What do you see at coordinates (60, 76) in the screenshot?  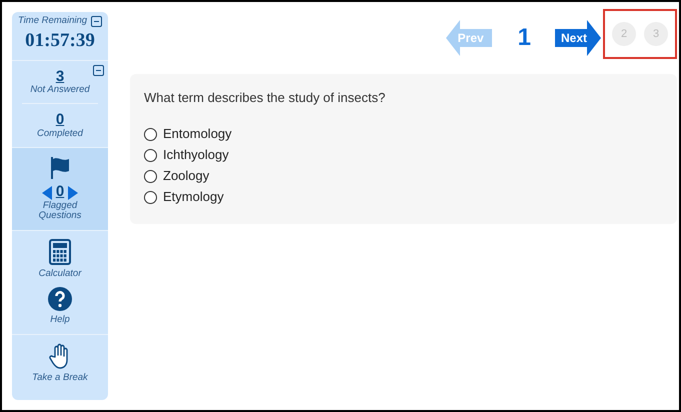 I see `count-link: 3` at bounding box center [60, 76].